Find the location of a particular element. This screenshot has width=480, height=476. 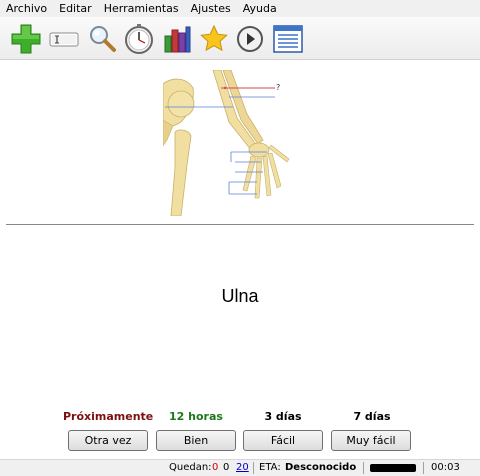

progress-bar is located at coordinates (393, 468).